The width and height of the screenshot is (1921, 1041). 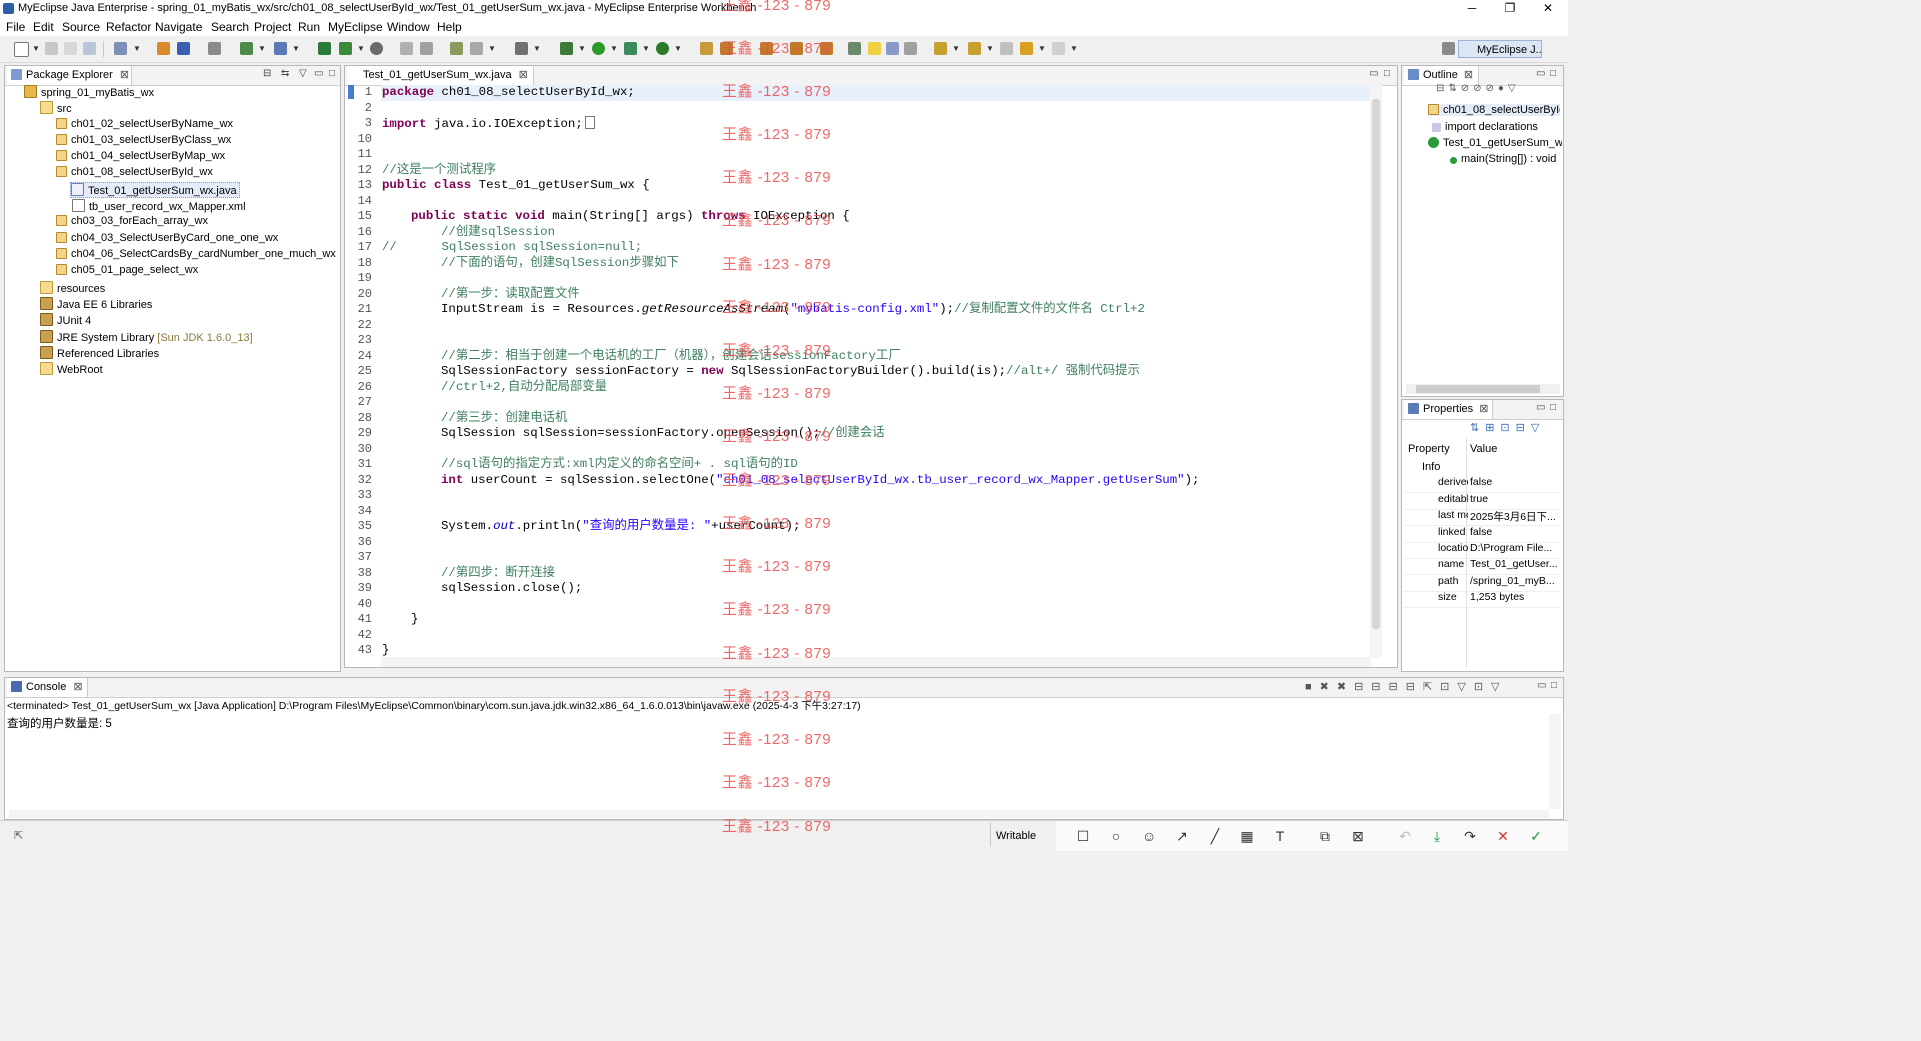 What do you see at coordinates (1536, 836) in the screenshot?
I see `confirm-icon: ✓` at bounding box center [1536, 836].